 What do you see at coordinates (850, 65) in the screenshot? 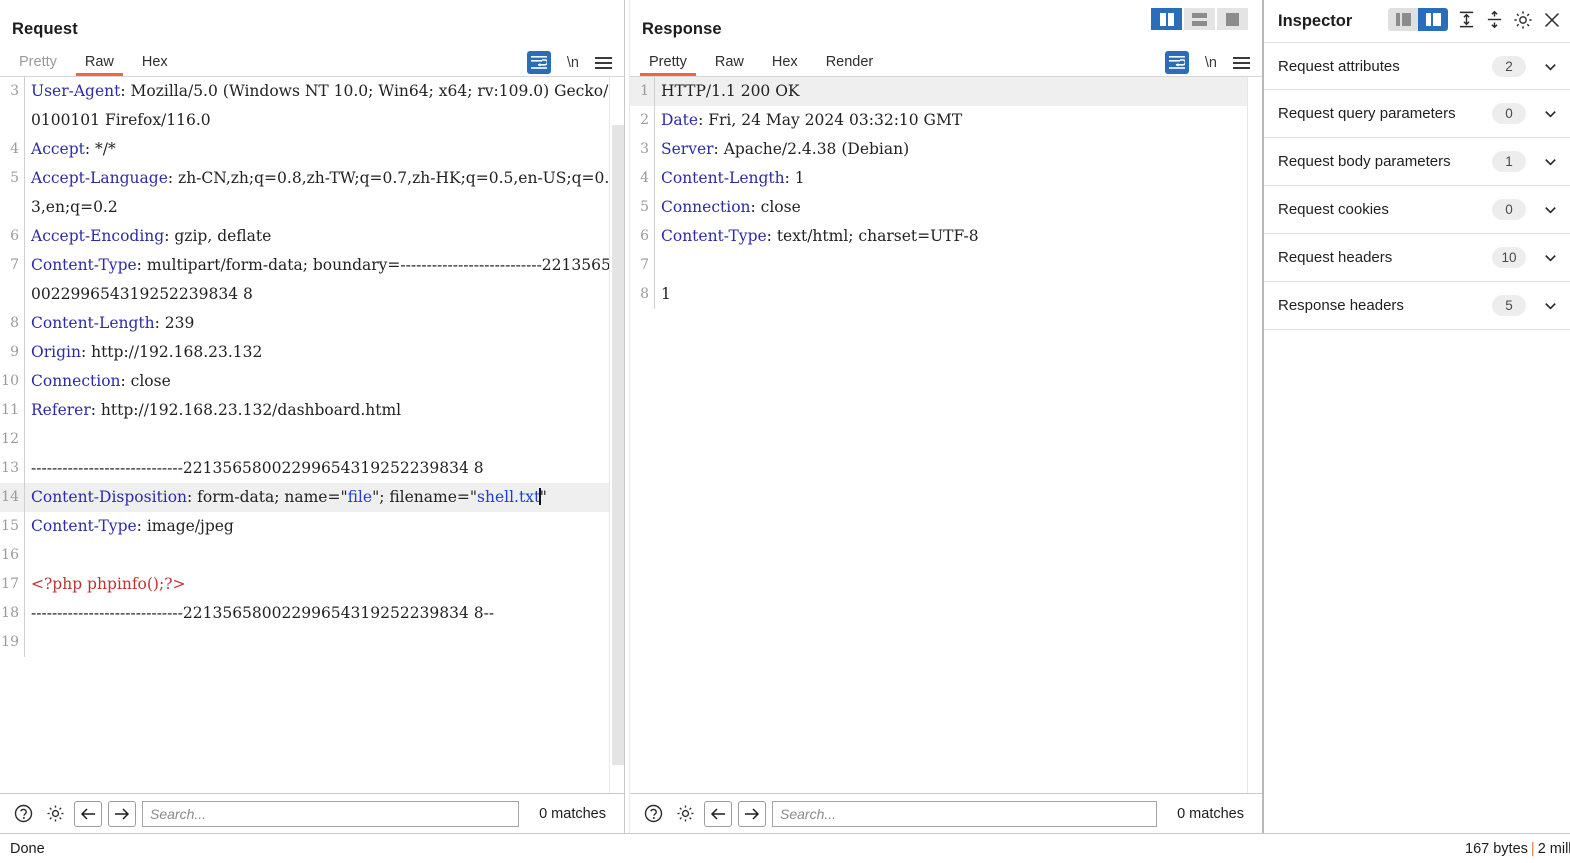
I see `response-tab-render: Render` at bounding box center [850, 65].